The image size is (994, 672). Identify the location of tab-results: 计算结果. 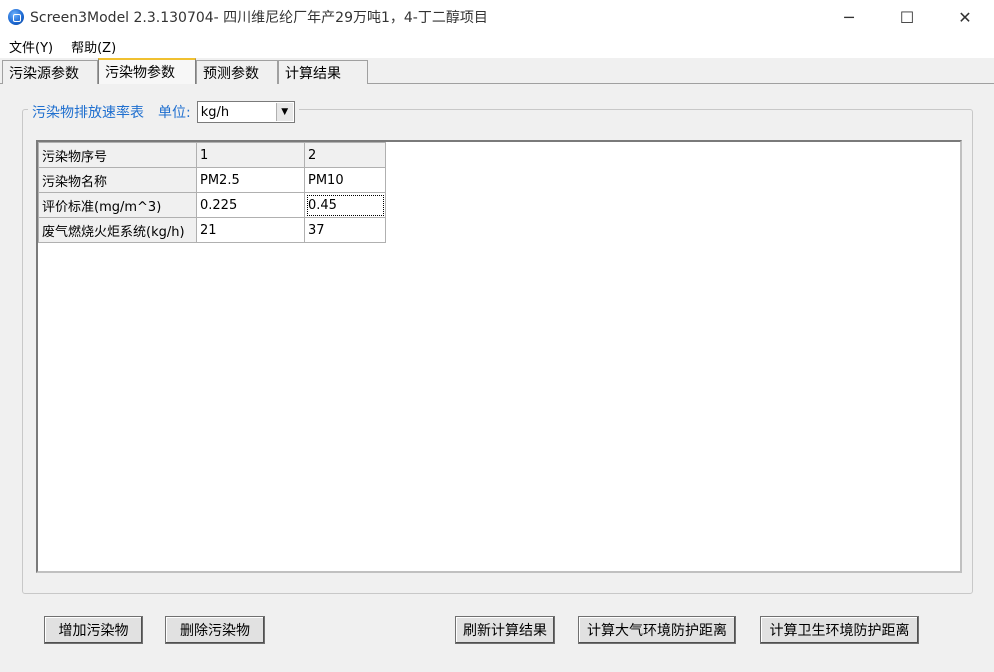
(323, 72).